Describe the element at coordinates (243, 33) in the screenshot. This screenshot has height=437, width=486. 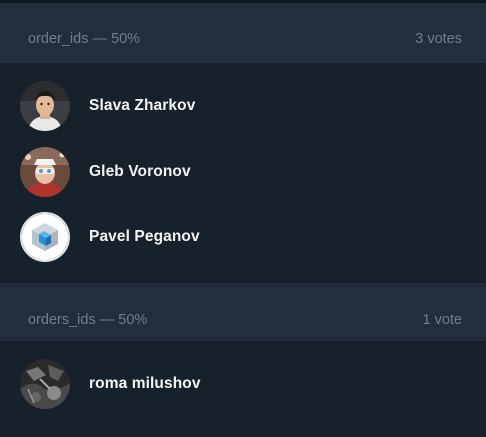
I see `poll-option-header: order_ids — 50% 3 votes` at that location.